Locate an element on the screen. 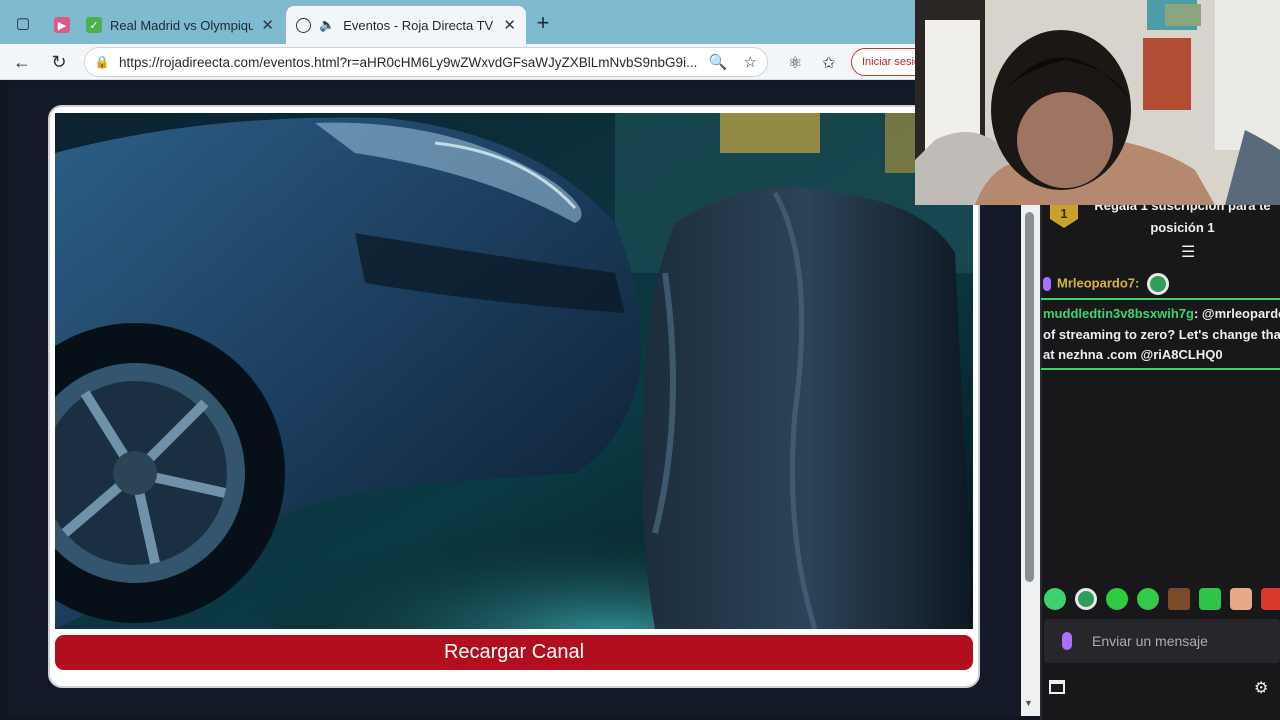 Image resolution: width=1280 pixels, height=720 pixels. youtube-icon: ▶ is located at coordinates (62, 25).